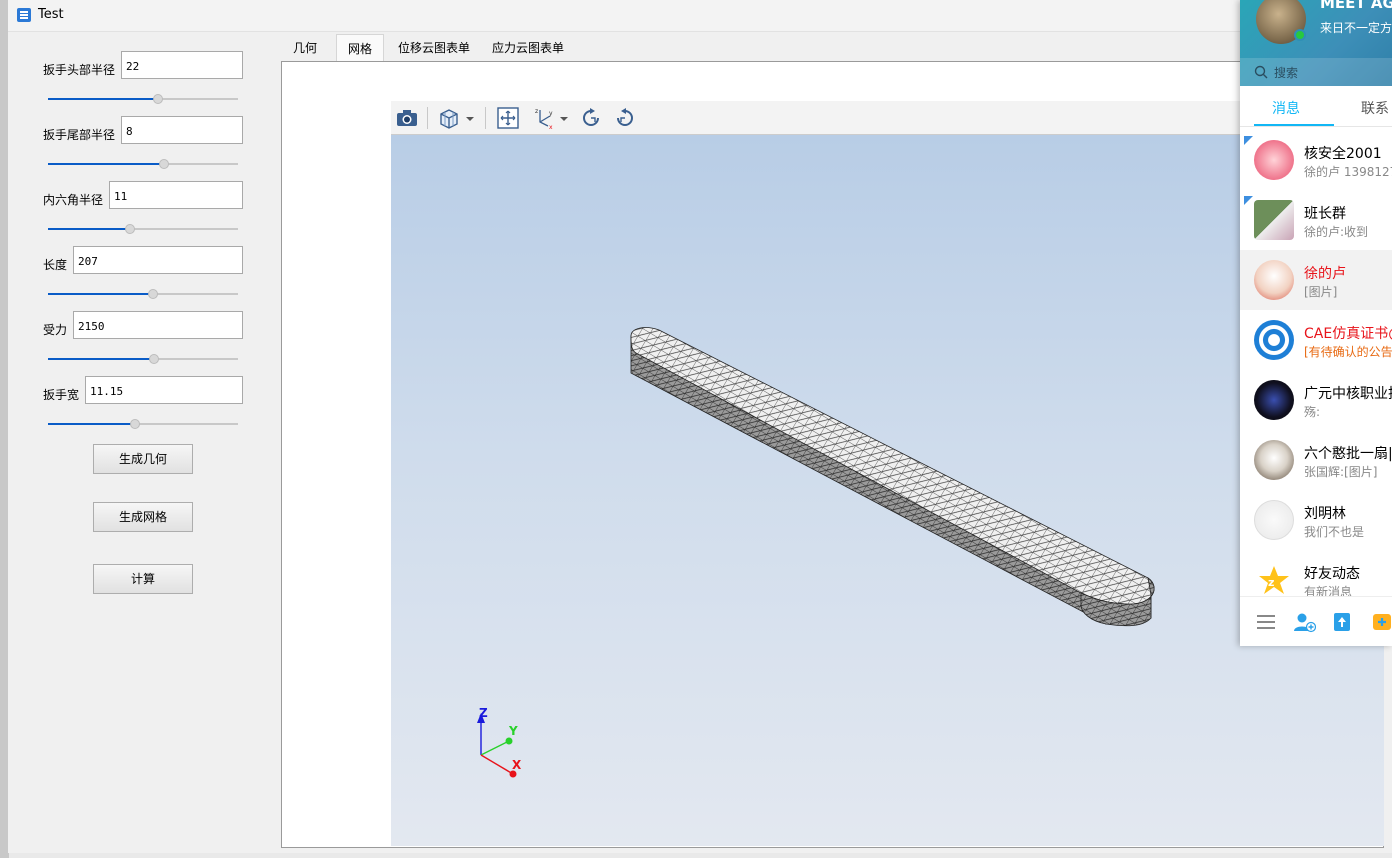 This screenshot has width=1392, height=858. Describe the element at coordinates (305, 48) in the screenshot. I see `tab-geometry: 几何` at that location.